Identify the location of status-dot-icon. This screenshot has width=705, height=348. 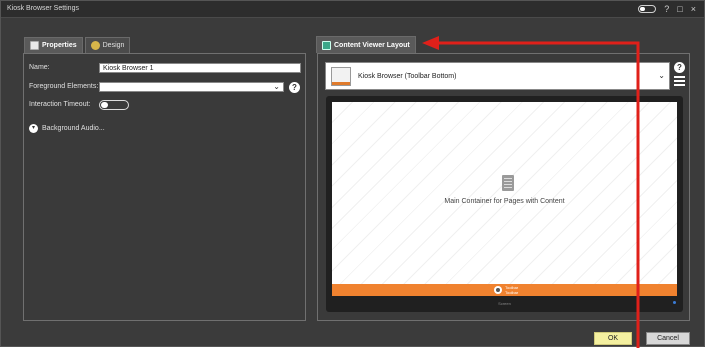
(674, 302).